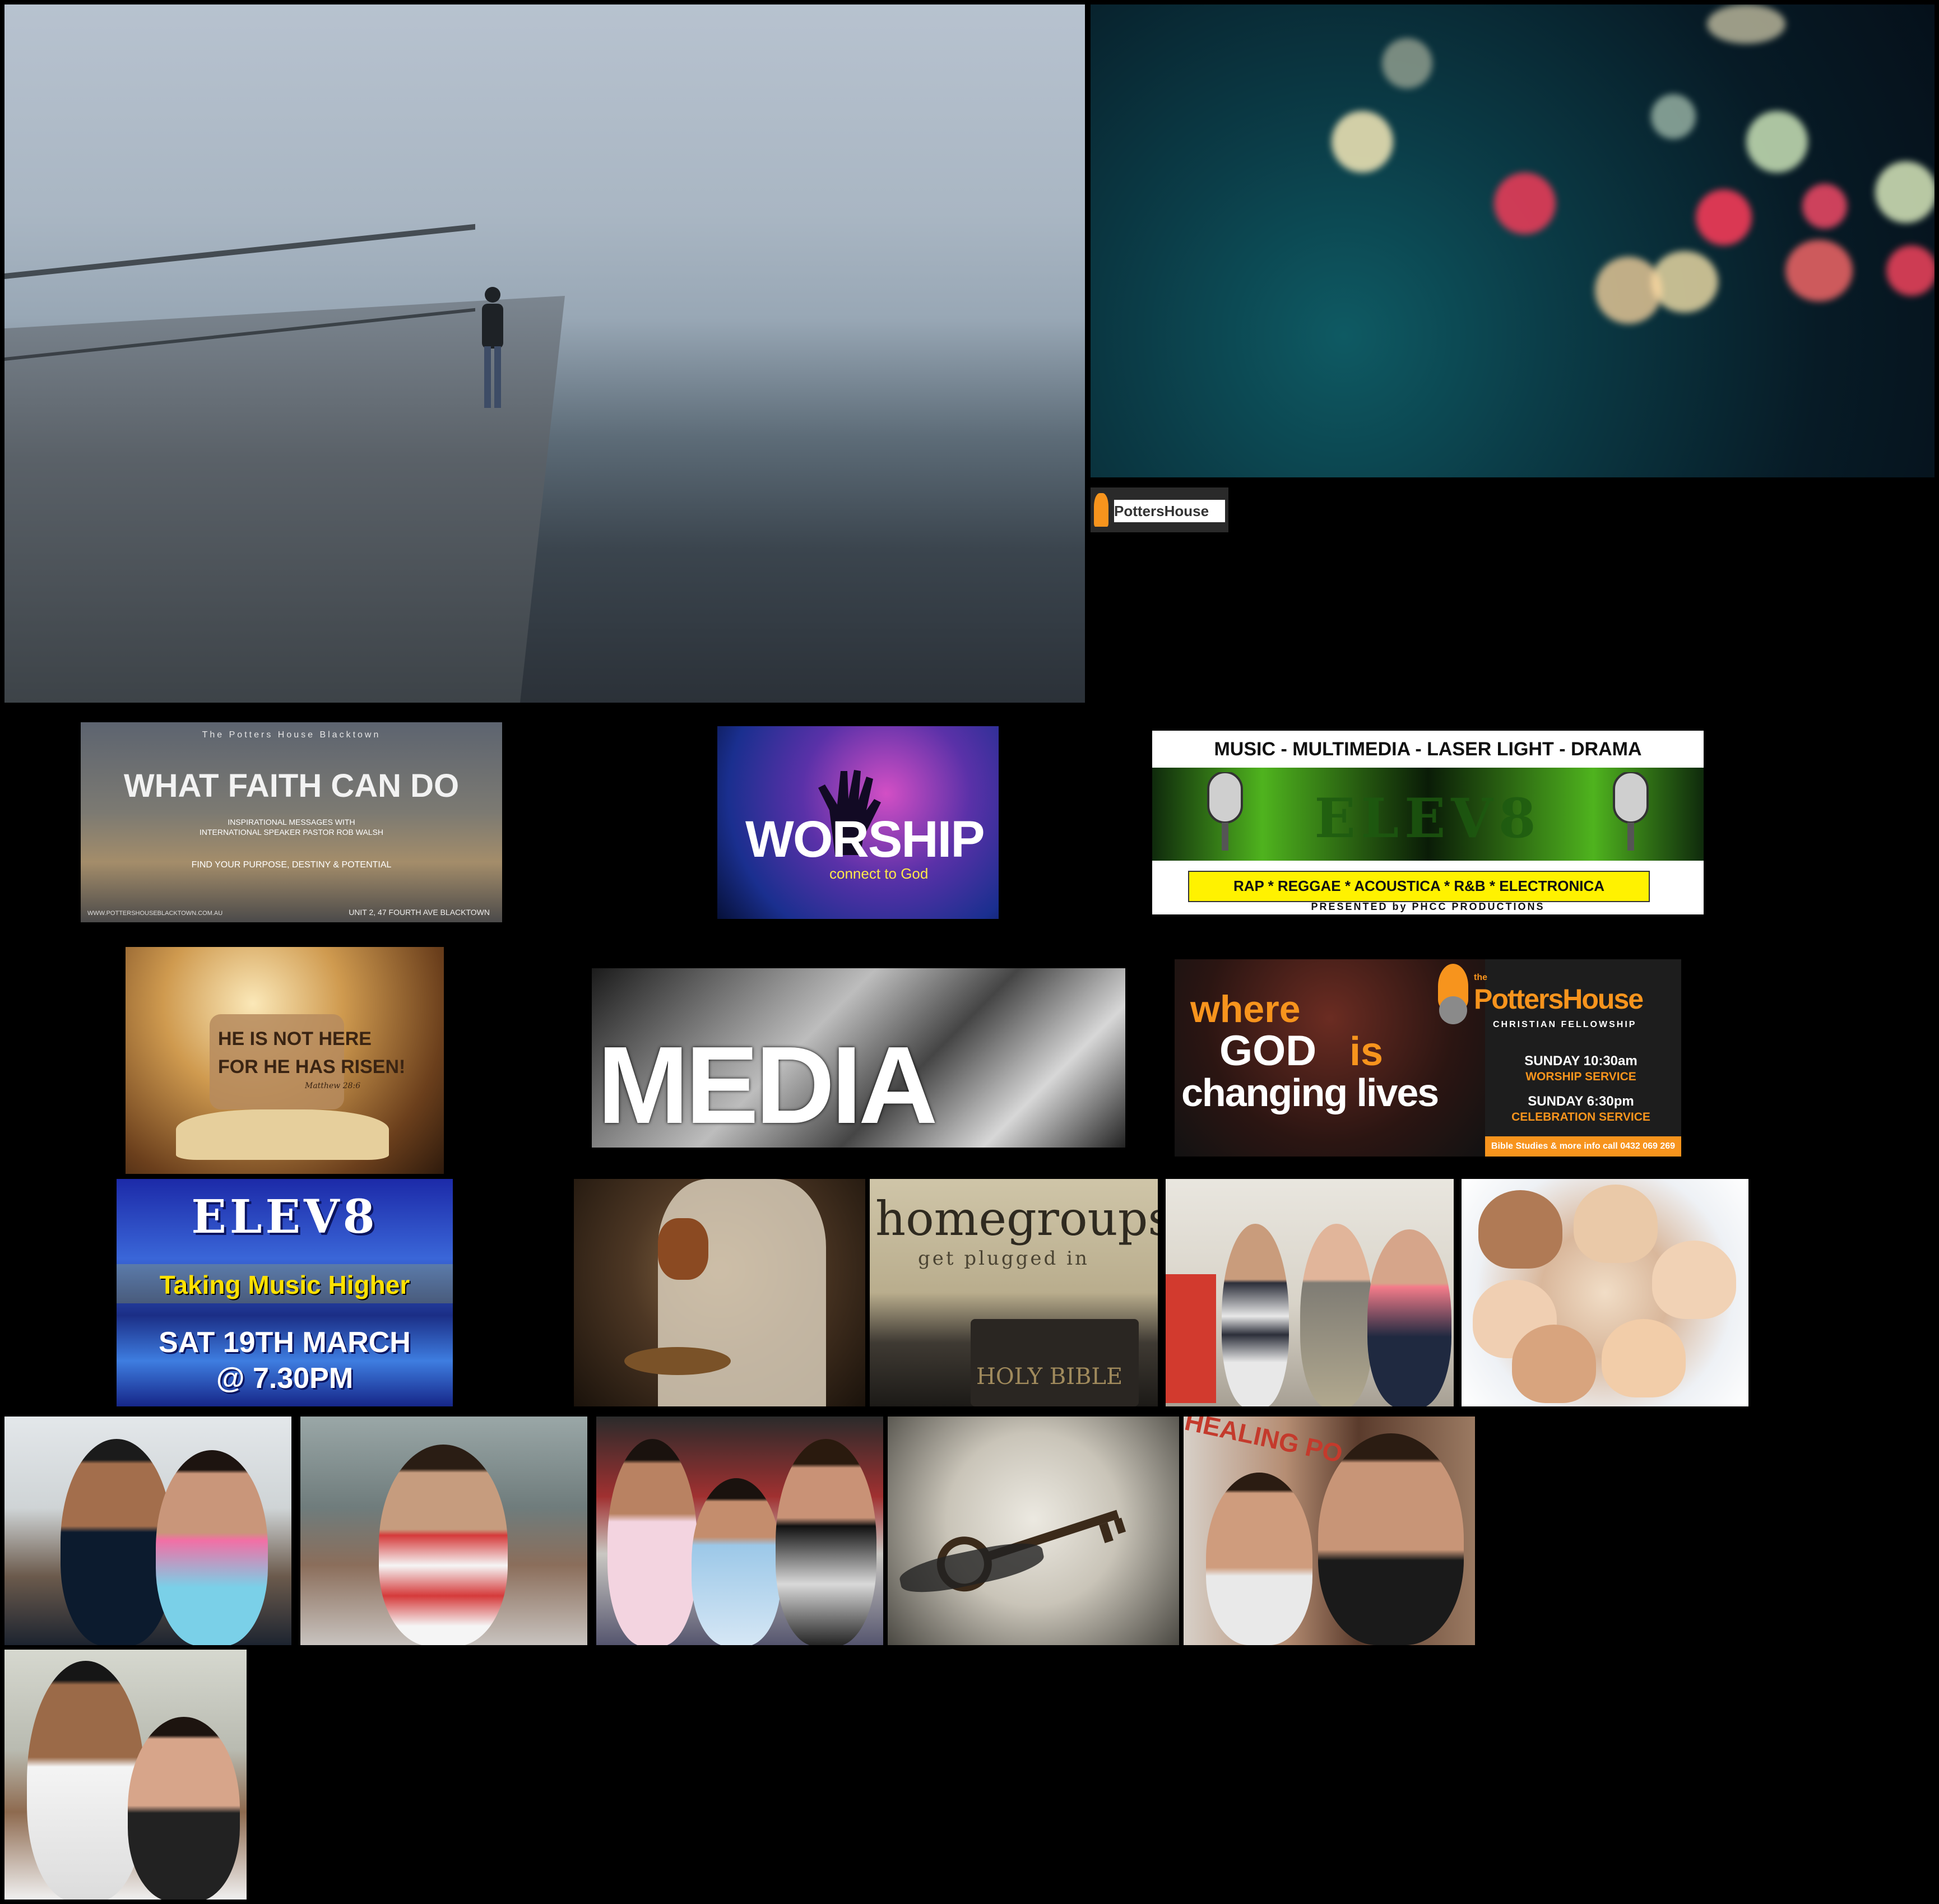 The width and height of the screenshot is (1939, 1904). I want to click on gc-changing-lives: changing lives, so click(1310, 1092).